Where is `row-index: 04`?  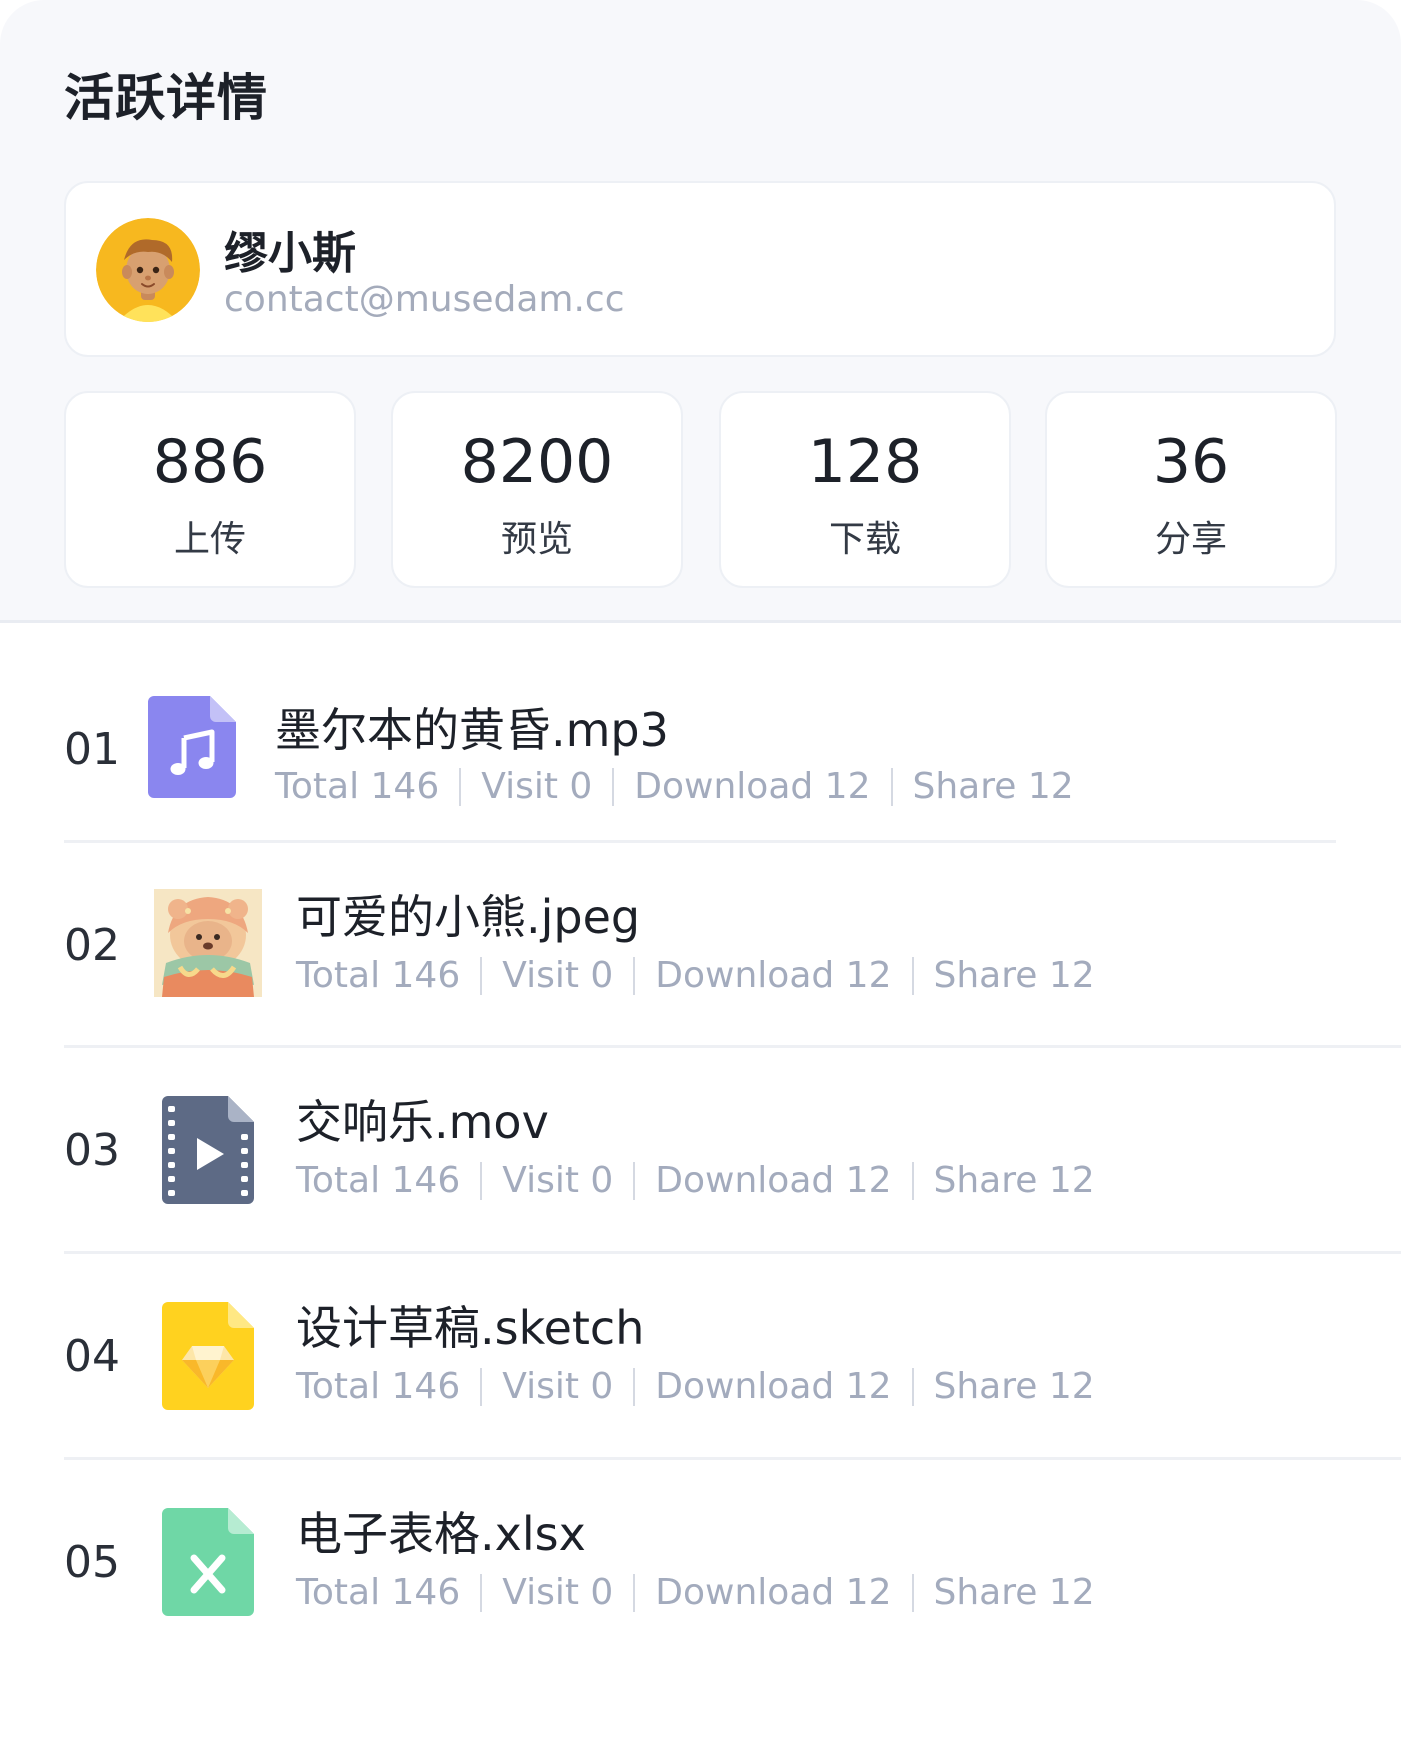 row-index: 04 is located at coordinates (92, 1356).